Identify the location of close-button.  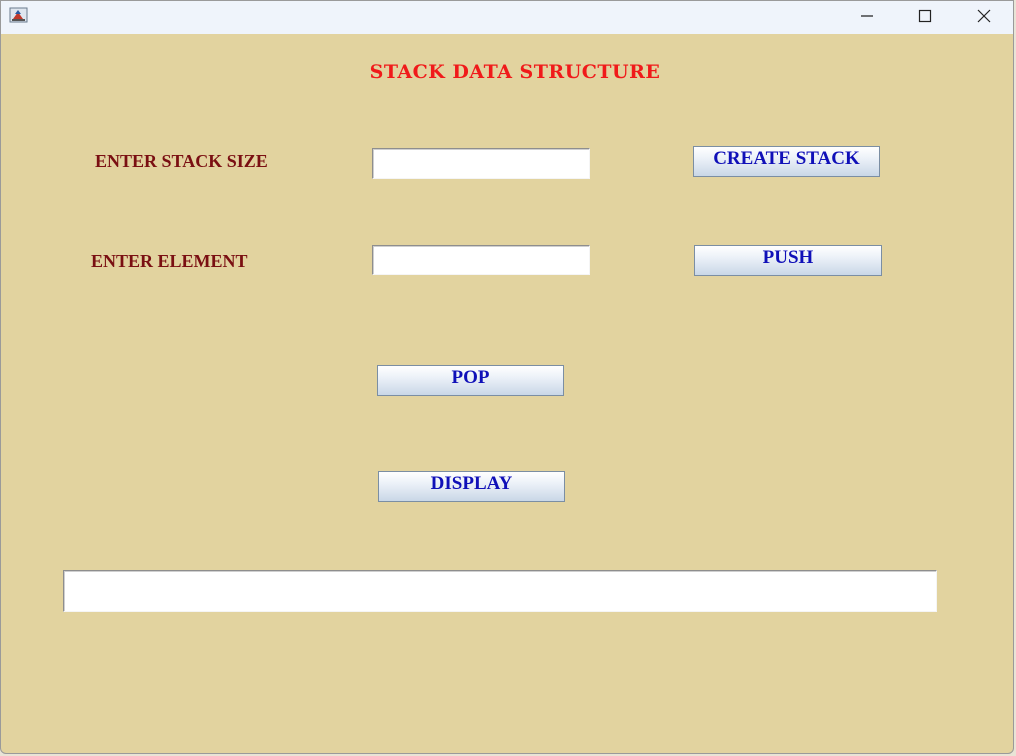
(984, 16).